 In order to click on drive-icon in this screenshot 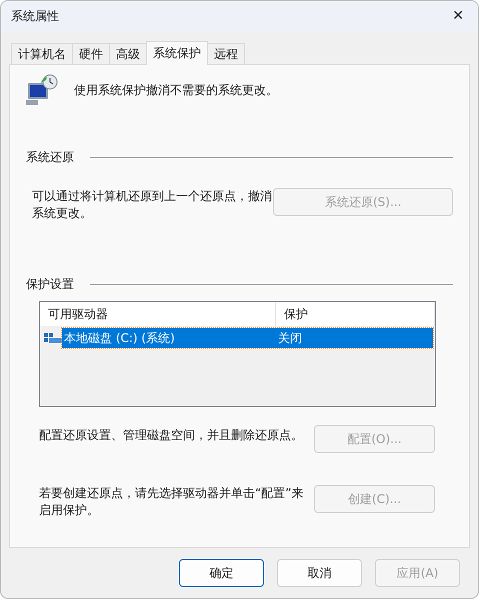, I will do `click(53, 338)`.